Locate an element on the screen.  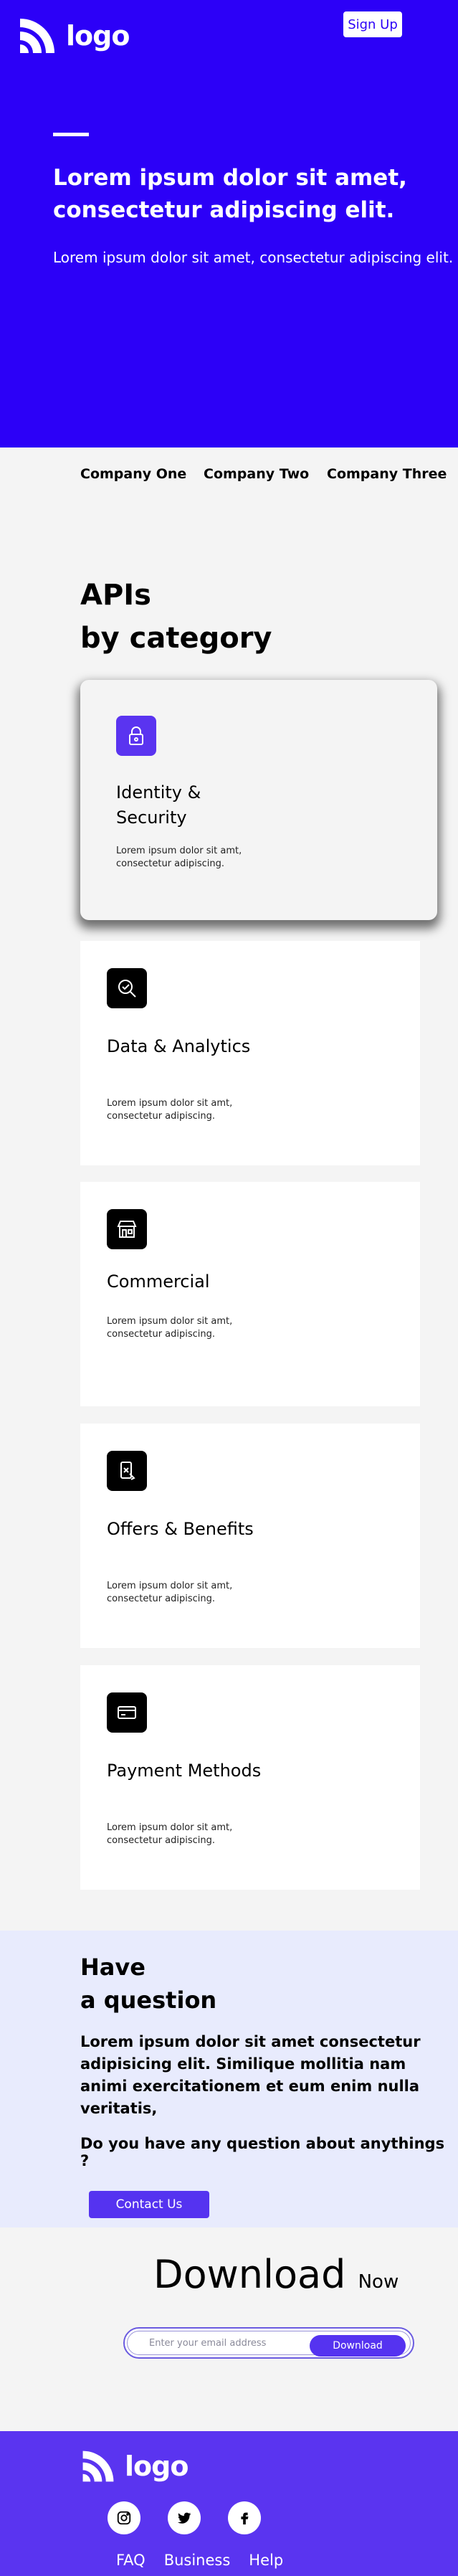
twitter-icon is located at coordinates (184, 2517).